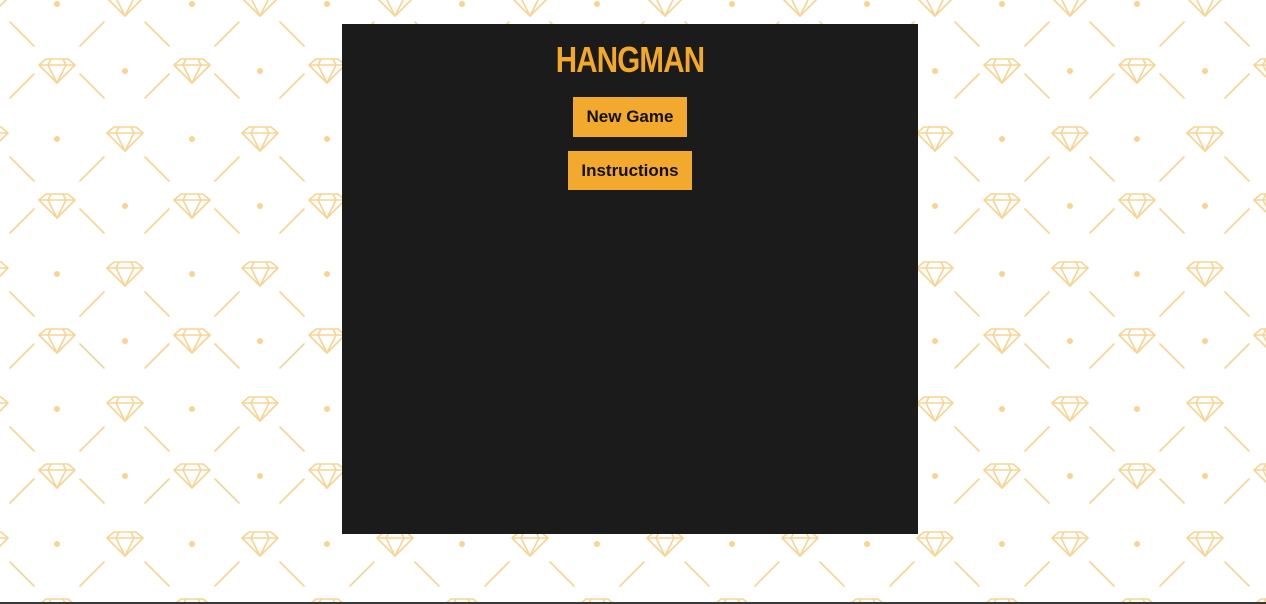  What do you see at coordinates (630, 59) in the screenshot?
I see `game-title: HANGMAN` at bounding box center [630, 59].